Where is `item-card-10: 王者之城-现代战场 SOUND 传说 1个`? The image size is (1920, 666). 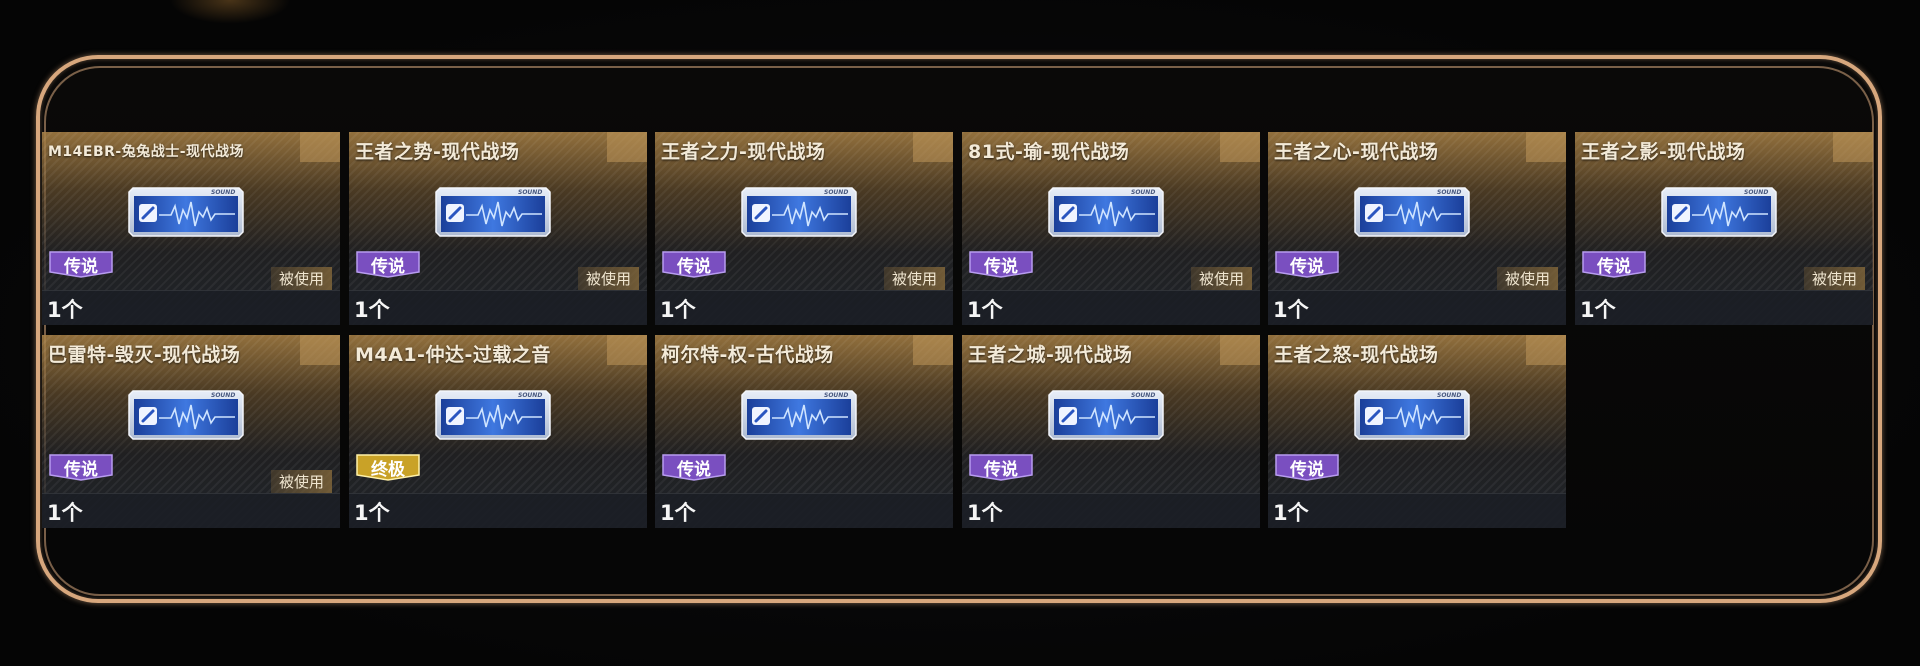 item-card-10: 王者之城-现代战场 SOUND 传说 1个 is located at coordinates (1111, 431).